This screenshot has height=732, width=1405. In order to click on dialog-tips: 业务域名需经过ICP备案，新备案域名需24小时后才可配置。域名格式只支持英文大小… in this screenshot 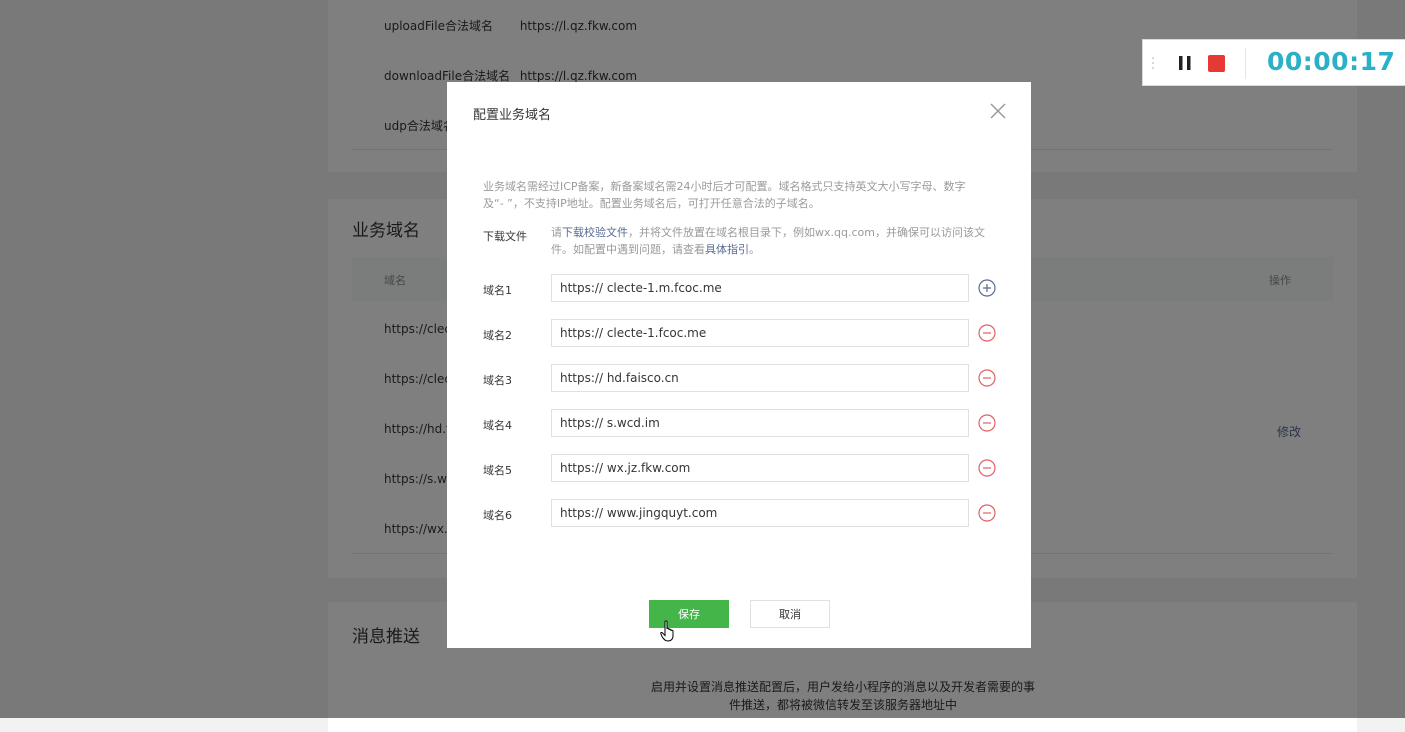, I will do `click(724, 195)`.